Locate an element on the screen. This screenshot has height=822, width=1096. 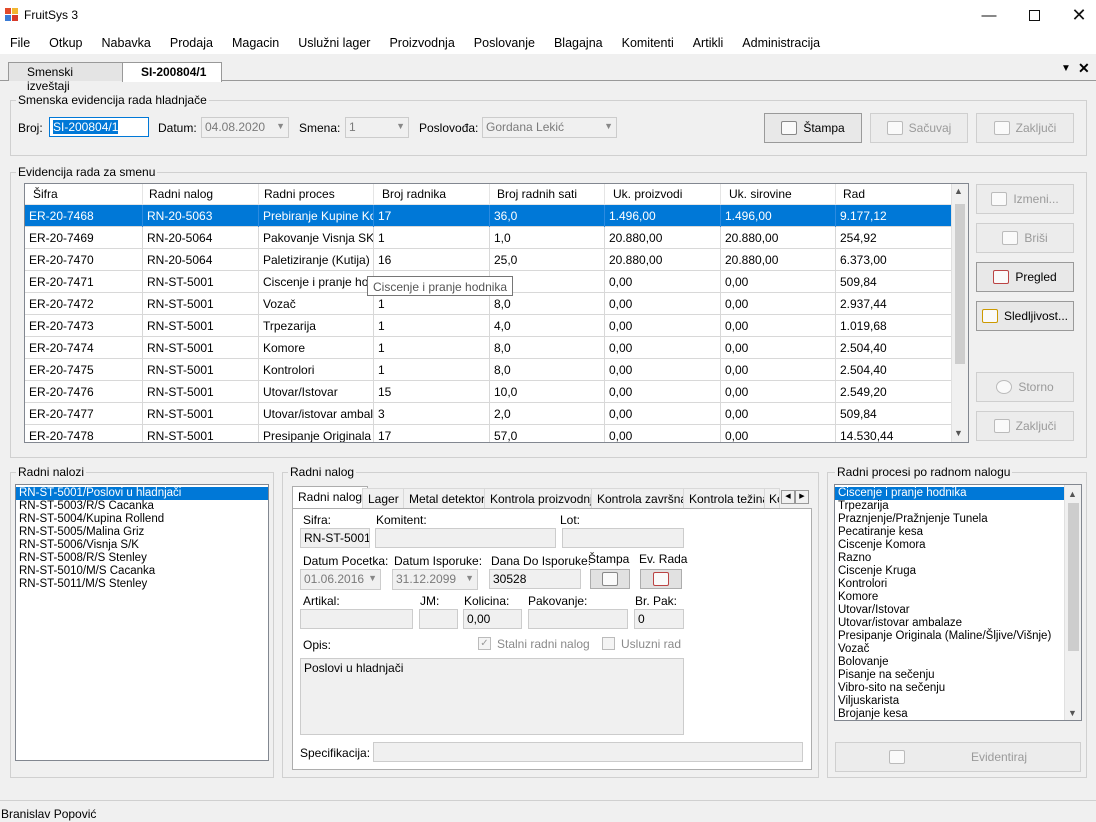
menu-magacin: Magacin is located at coordinates (255, 43).